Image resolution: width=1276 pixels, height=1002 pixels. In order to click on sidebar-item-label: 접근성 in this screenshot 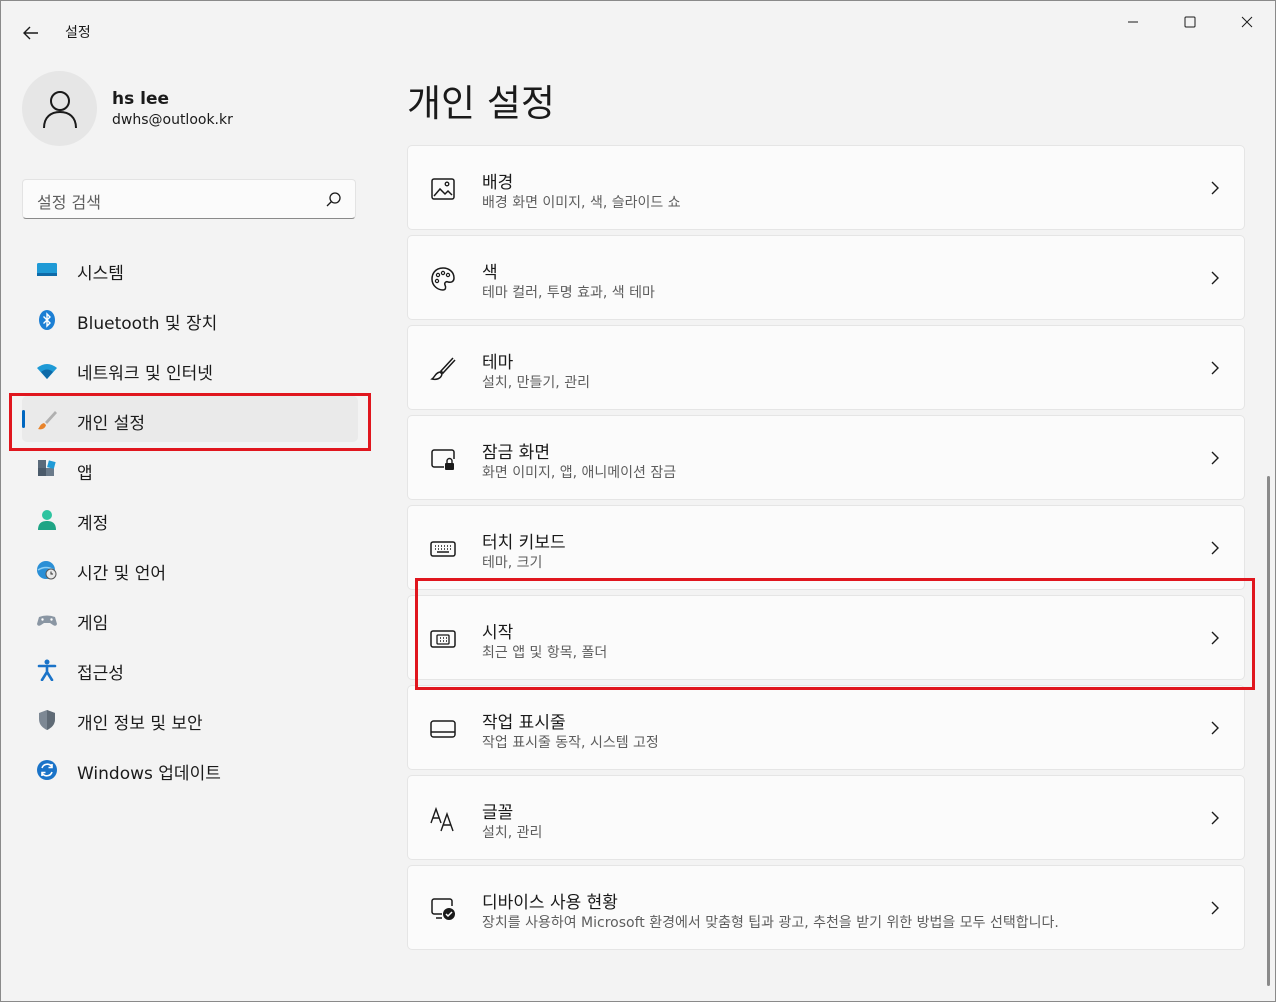, I will do `click(100, 674)`.